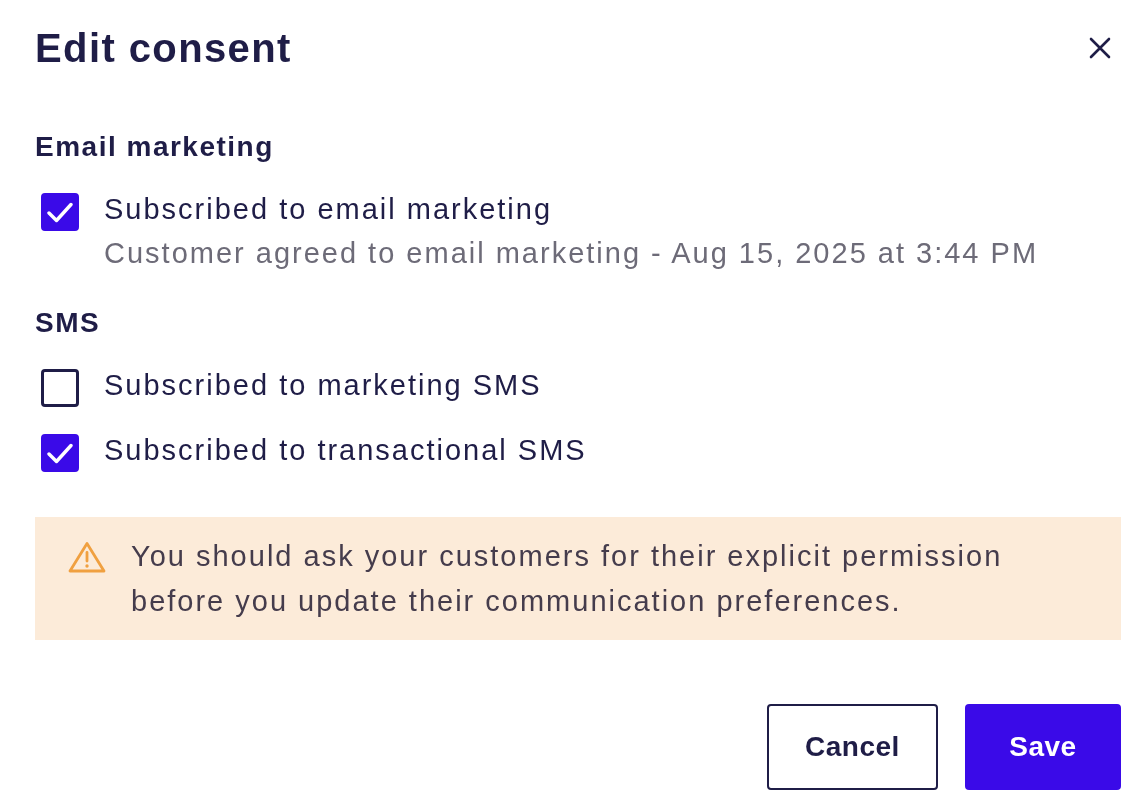  I want to click on close-icon, so click(1100, 48).